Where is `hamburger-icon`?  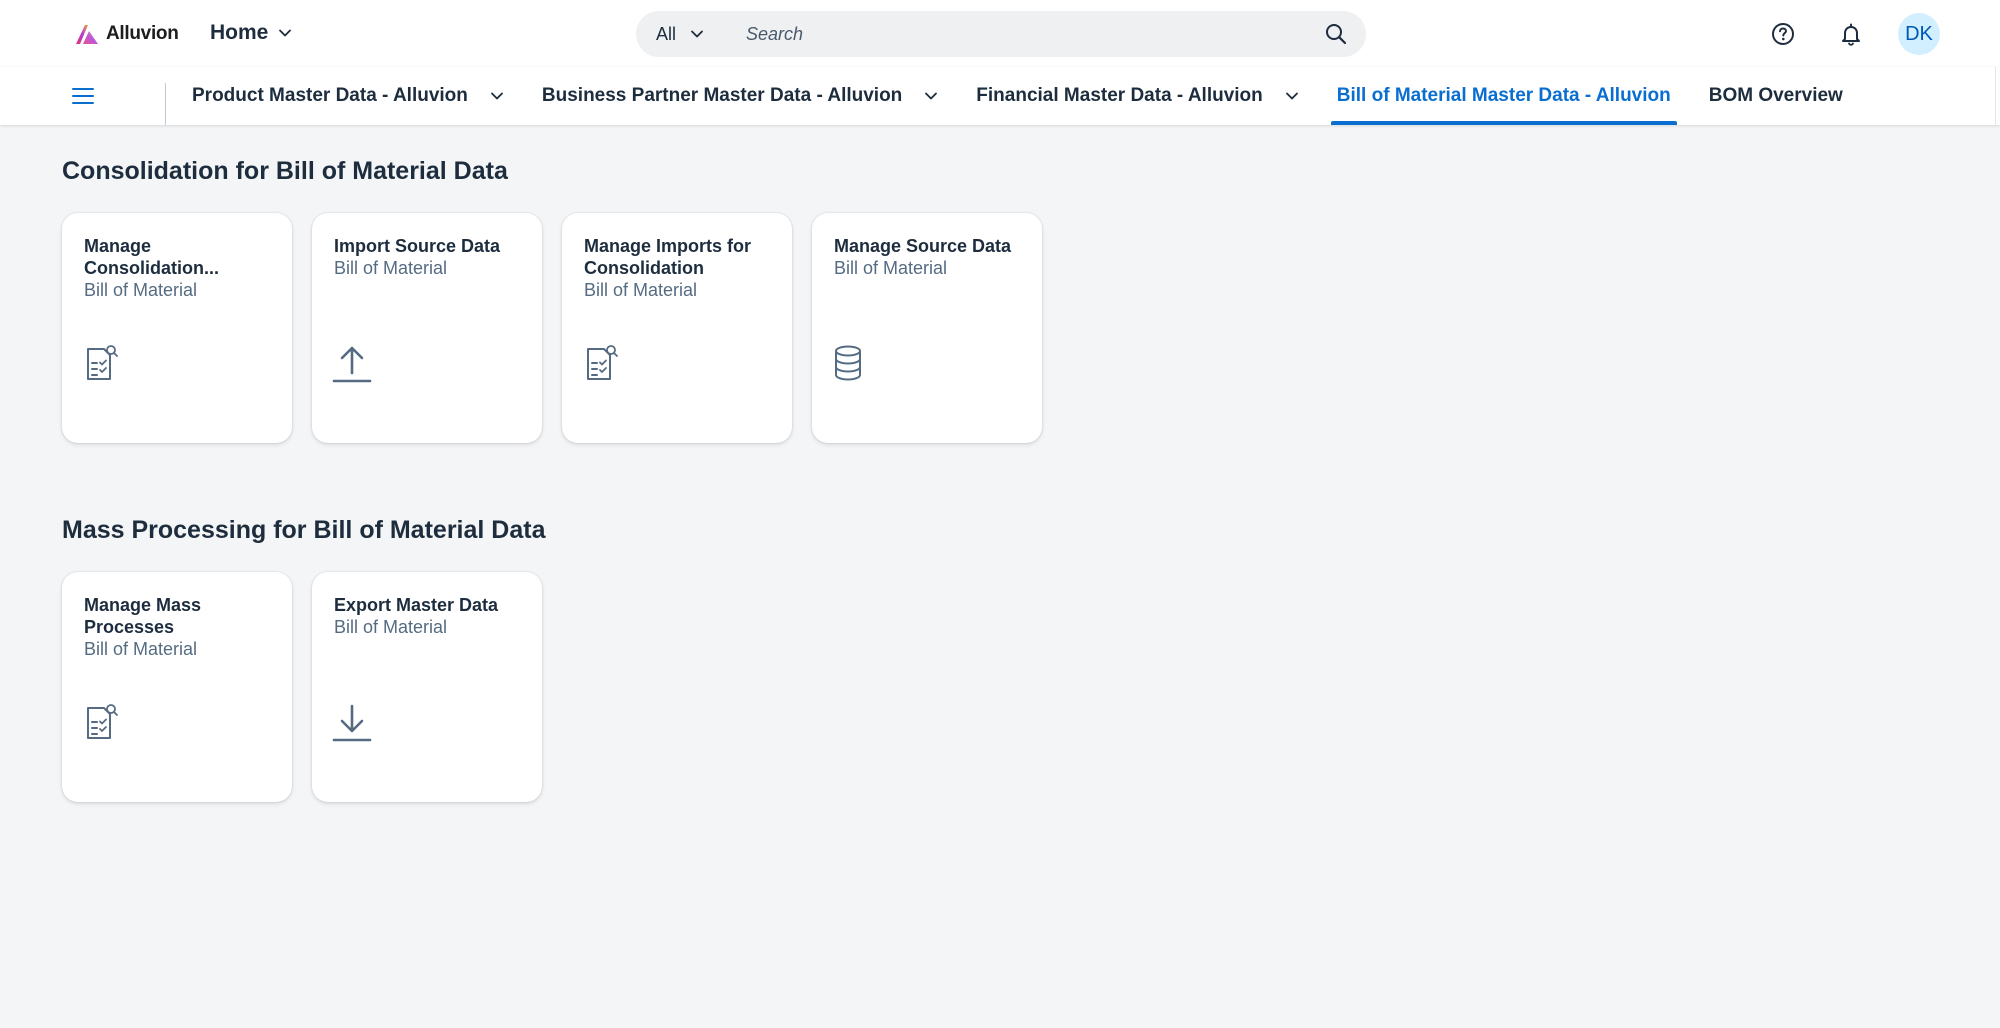 hamburger-icon is located at coordinates (83, 96).